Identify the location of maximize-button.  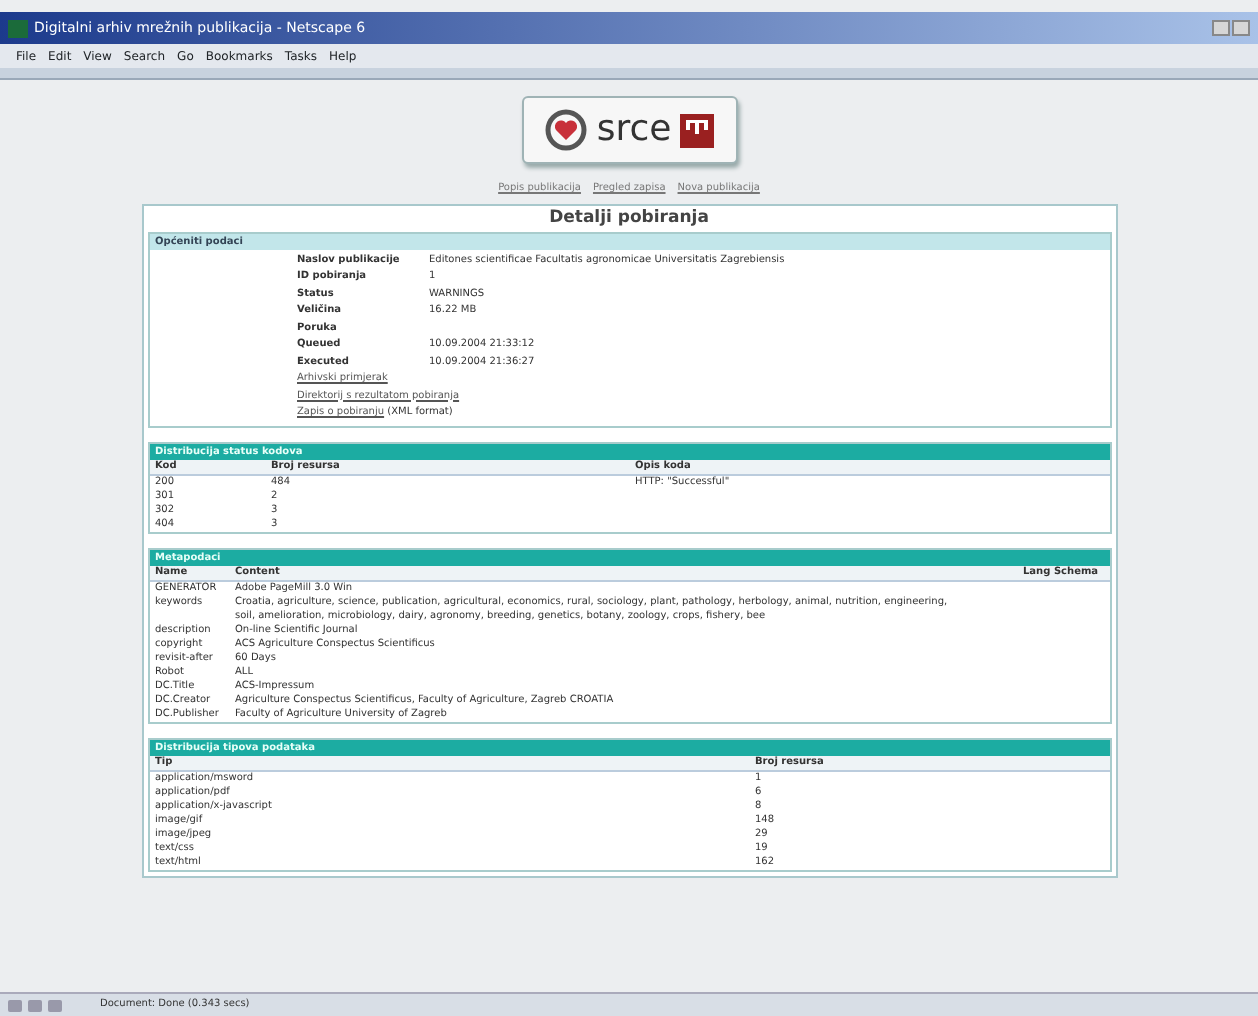
(1241, 28).